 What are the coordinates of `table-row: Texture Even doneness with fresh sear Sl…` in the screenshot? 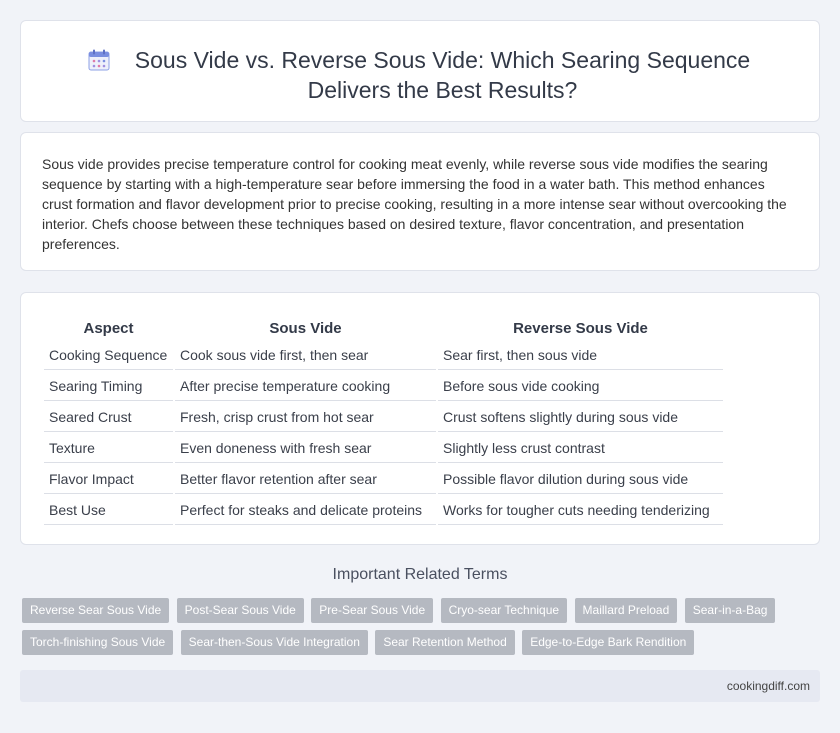 It's located at (383, 448).